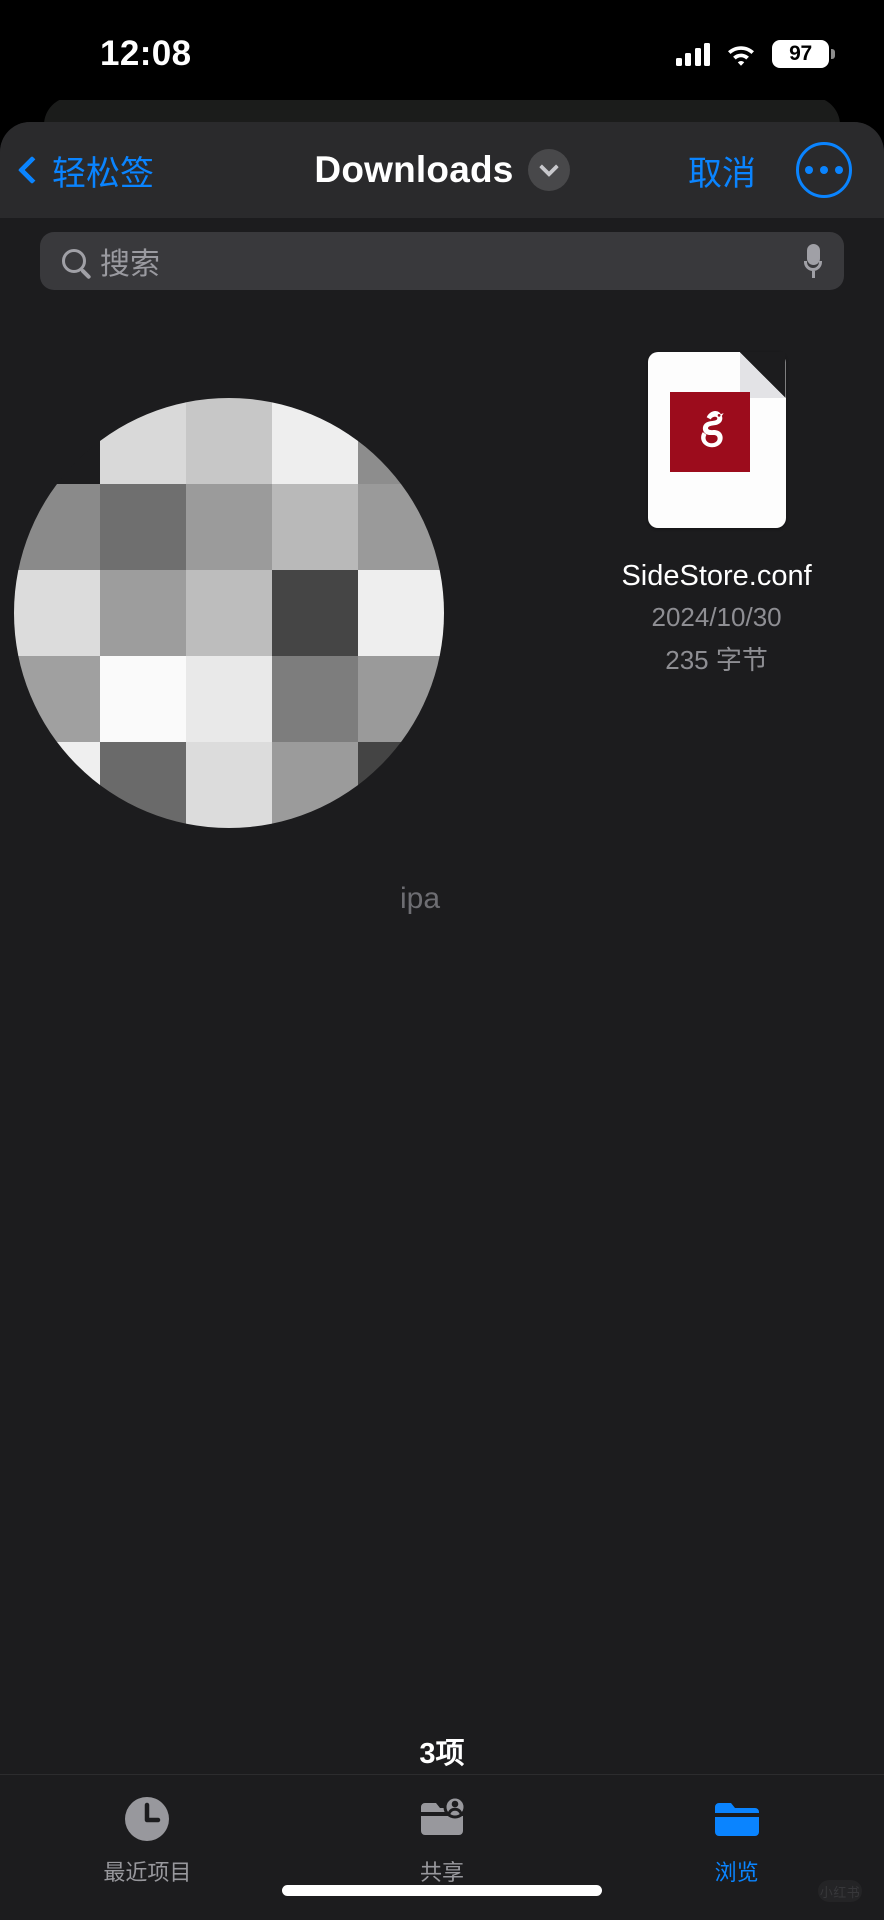 This screenshot has height=1920, width=884. Describe the element at coordinates (414, 169) in the screenshot. I see `page-title: Downloads` at that location.